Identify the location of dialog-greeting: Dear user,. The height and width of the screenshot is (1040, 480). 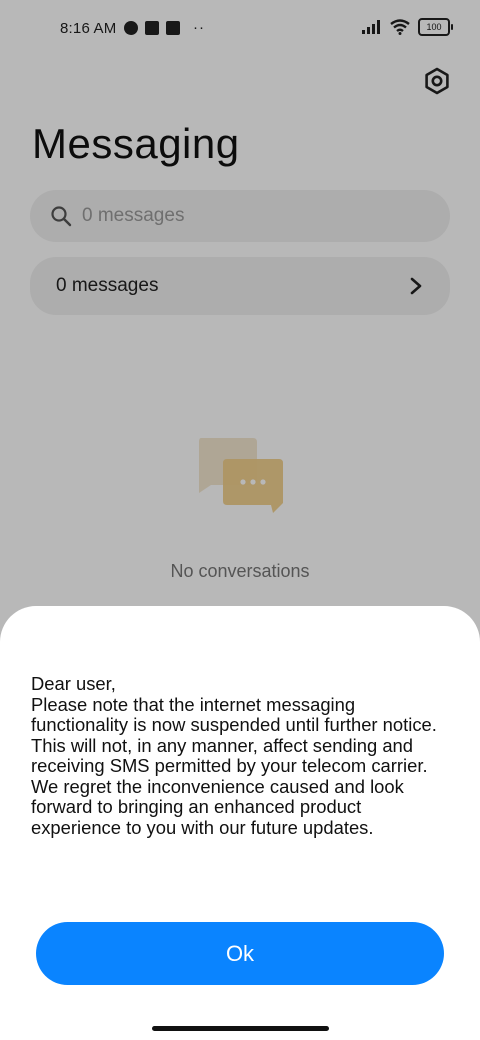
(73, 683).